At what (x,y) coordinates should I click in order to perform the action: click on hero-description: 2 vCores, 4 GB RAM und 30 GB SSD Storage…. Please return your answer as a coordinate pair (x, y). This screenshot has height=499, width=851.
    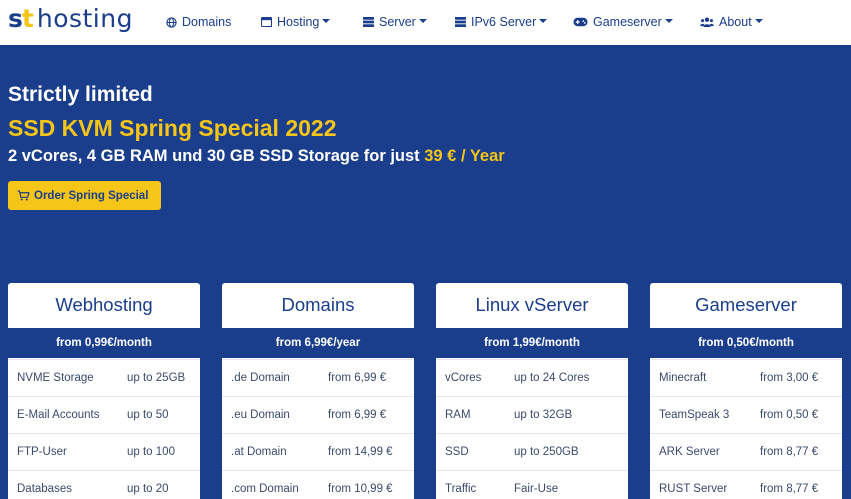
    Looking at the image, I should click on (256, 156).